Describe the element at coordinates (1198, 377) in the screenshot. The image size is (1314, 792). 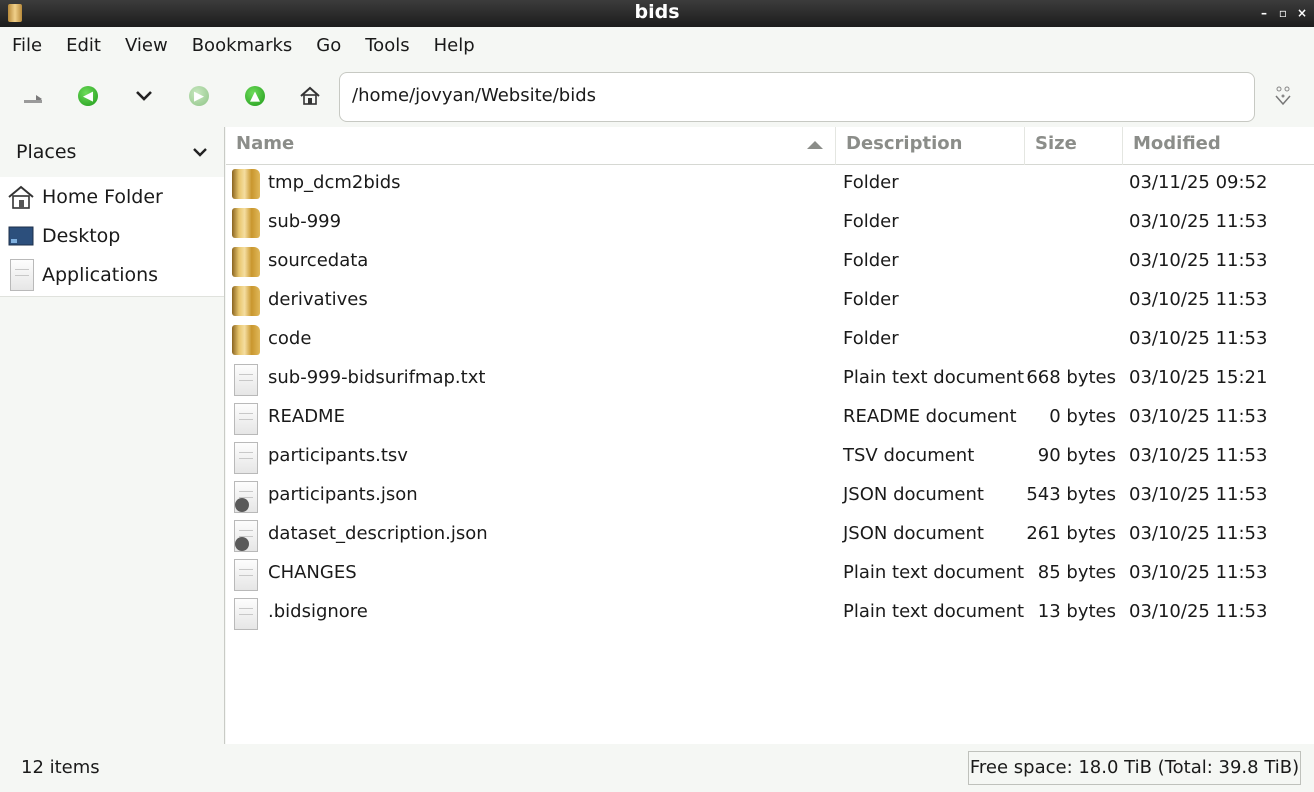
I see `file-modified: 03/10/25 15:21` at that location.